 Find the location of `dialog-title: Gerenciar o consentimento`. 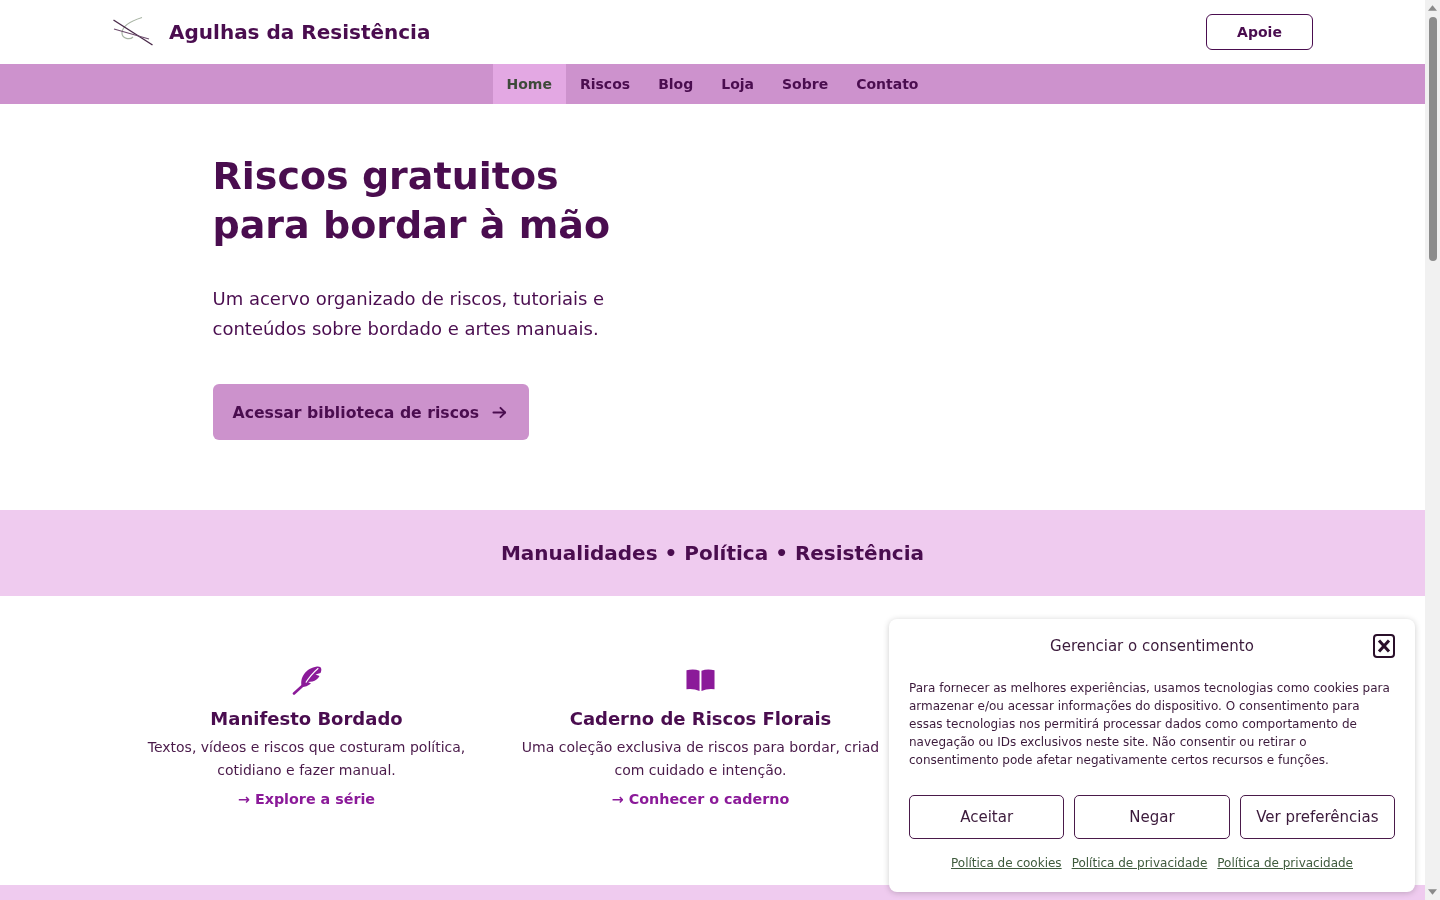

dialog-title: Gerenciar o consentimento is located at coordinates (1152, 646).